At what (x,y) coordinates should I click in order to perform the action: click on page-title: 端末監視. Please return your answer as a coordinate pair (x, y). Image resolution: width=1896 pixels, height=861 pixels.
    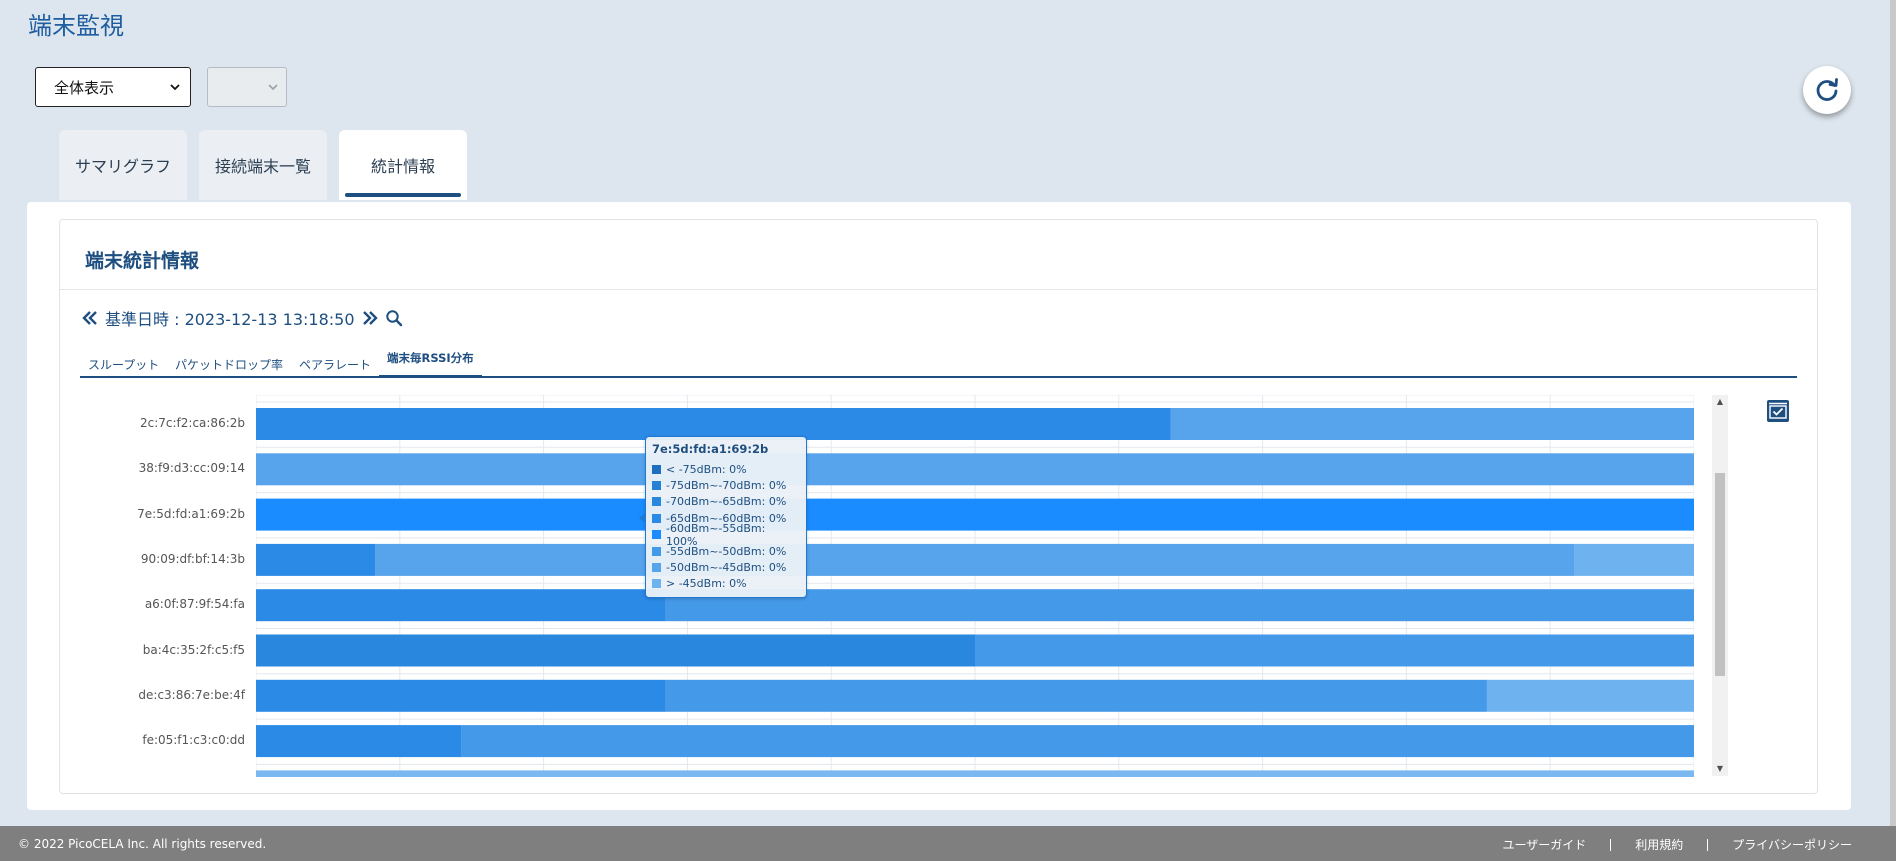
    Looking at the image, I should click on (76, 26).